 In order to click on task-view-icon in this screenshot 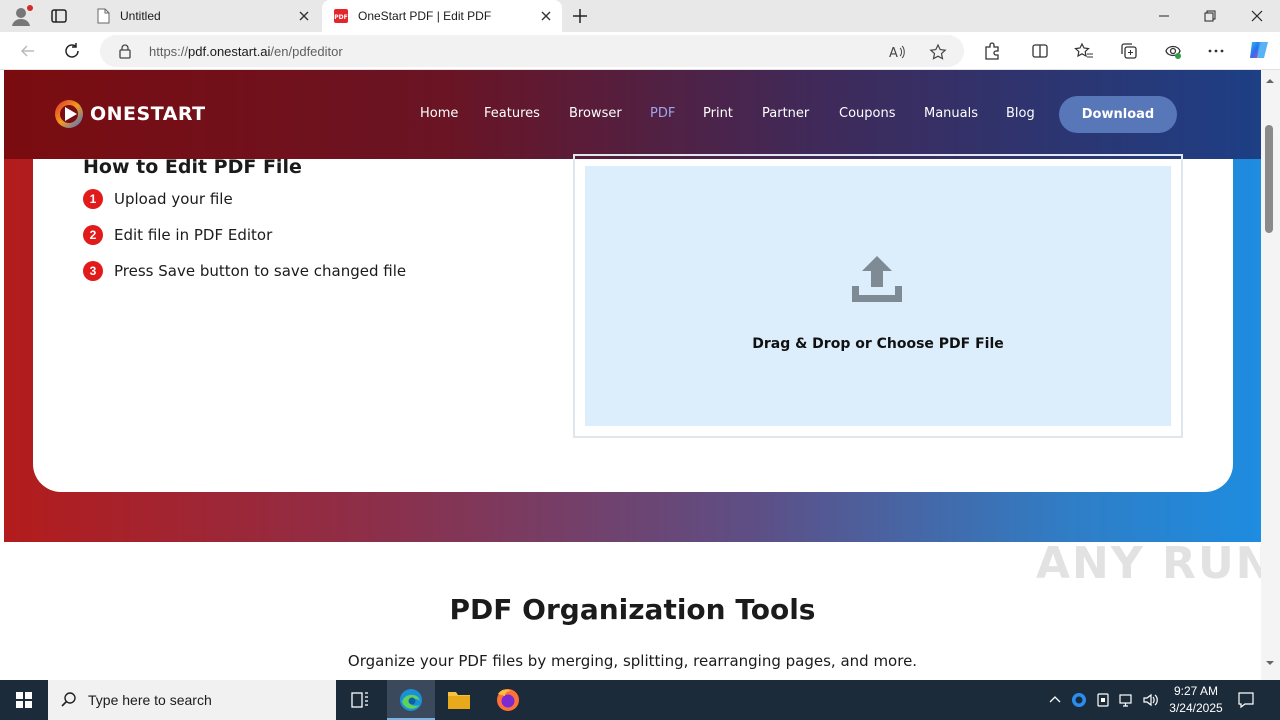, I will do `click(360, 700)`.